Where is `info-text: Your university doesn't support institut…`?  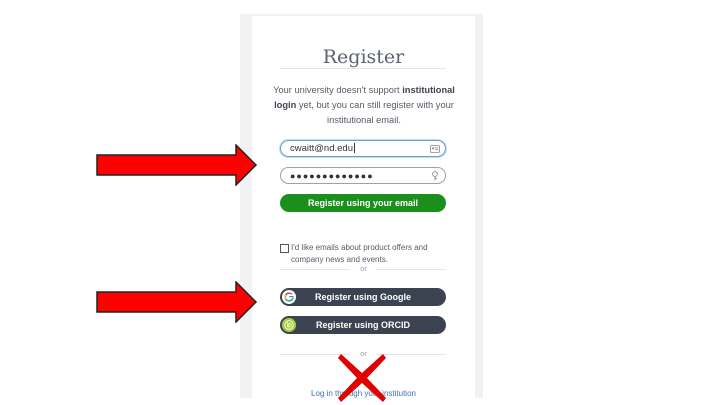 info-text: Your university doesn't support institut… is located at coordinates (364, 105).